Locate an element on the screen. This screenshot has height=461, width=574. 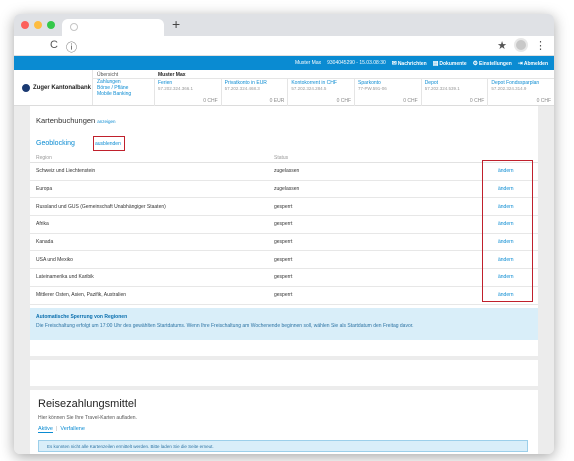
close-window-button is located at coordinates (25, 25).